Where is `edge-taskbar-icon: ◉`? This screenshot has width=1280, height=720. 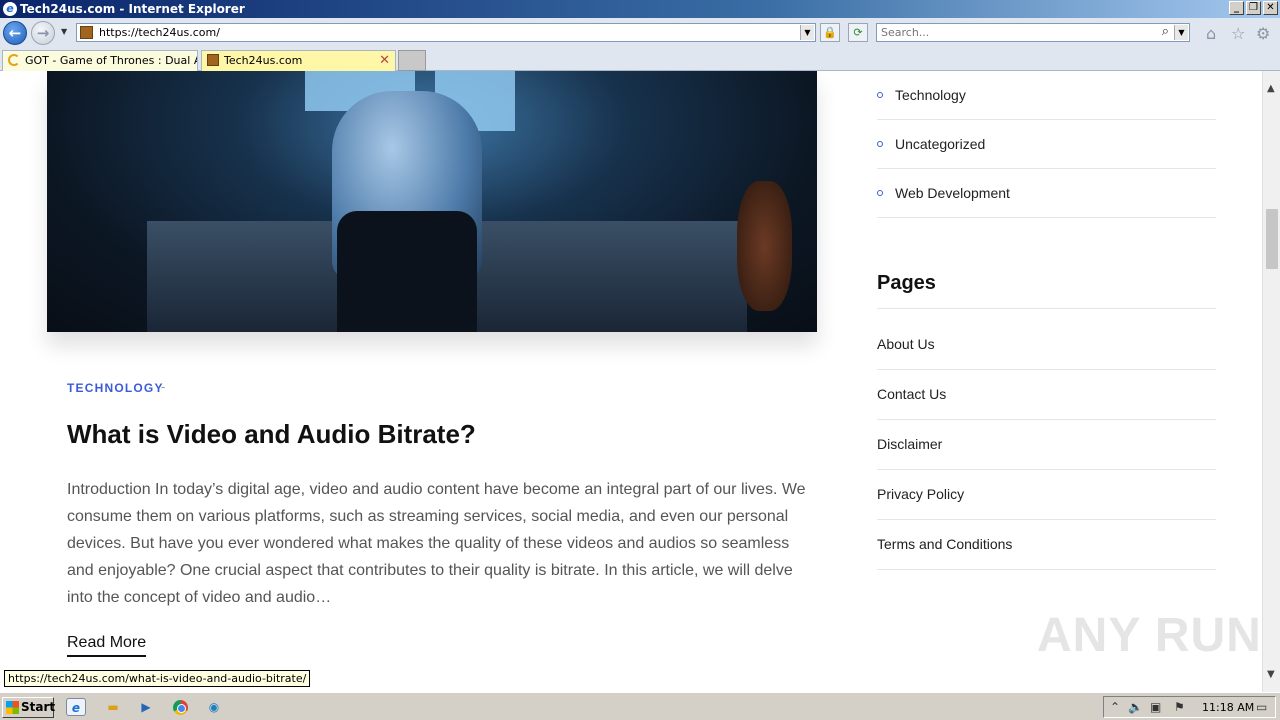 edge-taskbar-icon: ◉ is located at coordinates (214, 707).